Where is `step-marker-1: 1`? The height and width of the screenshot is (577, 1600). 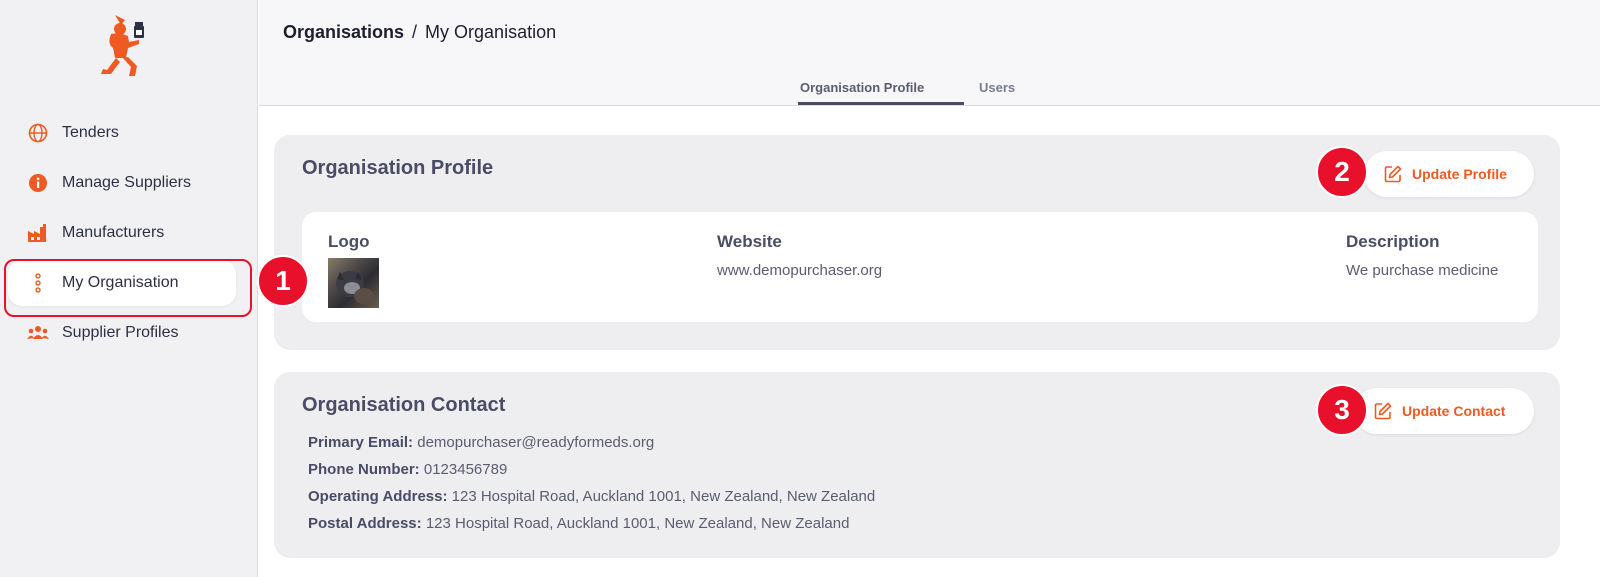
step-marker-1: 1 is located at coordinates (283, 281).